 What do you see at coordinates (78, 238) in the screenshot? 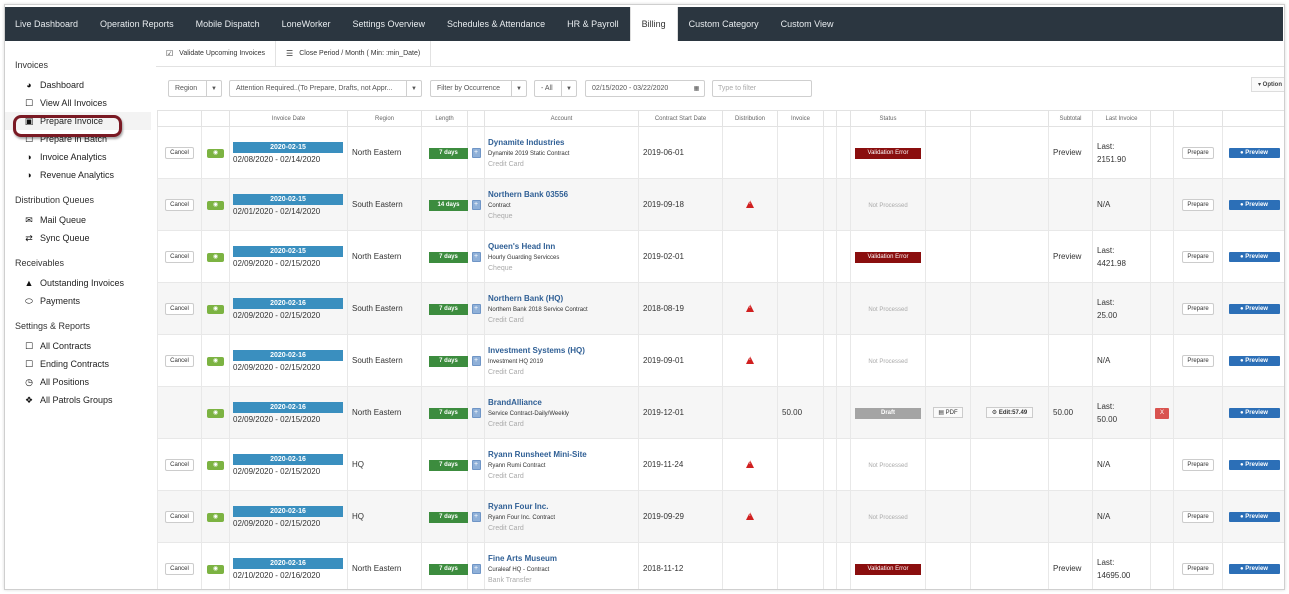
I see `sidebar-item-sync-queue: ⇄ Sync Queue` at bounding box center [78, 238].